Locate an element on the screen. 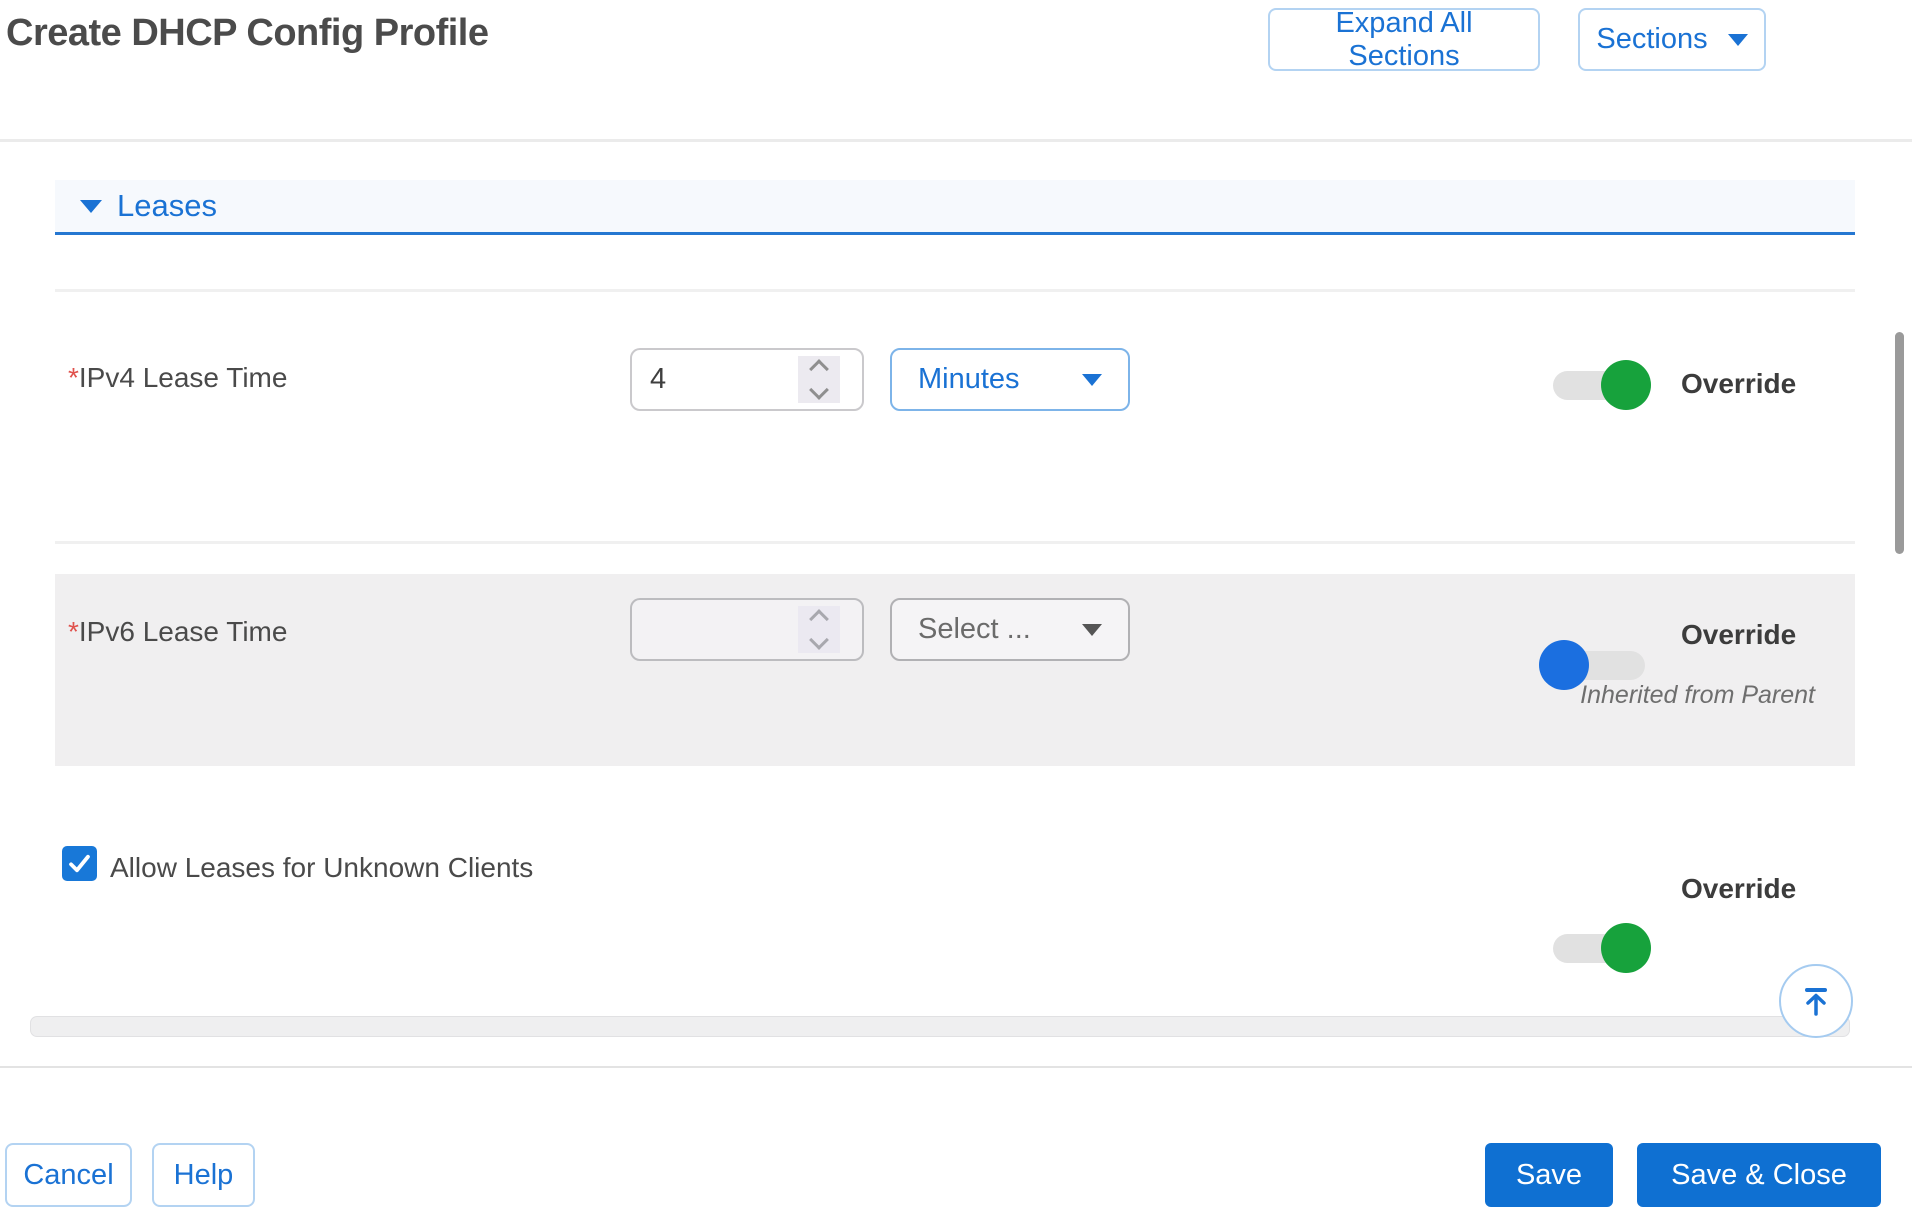 The width and height of the screenshot is (1912, 1224). horizontal-scrollbar is located at coordinates (940, 1026).